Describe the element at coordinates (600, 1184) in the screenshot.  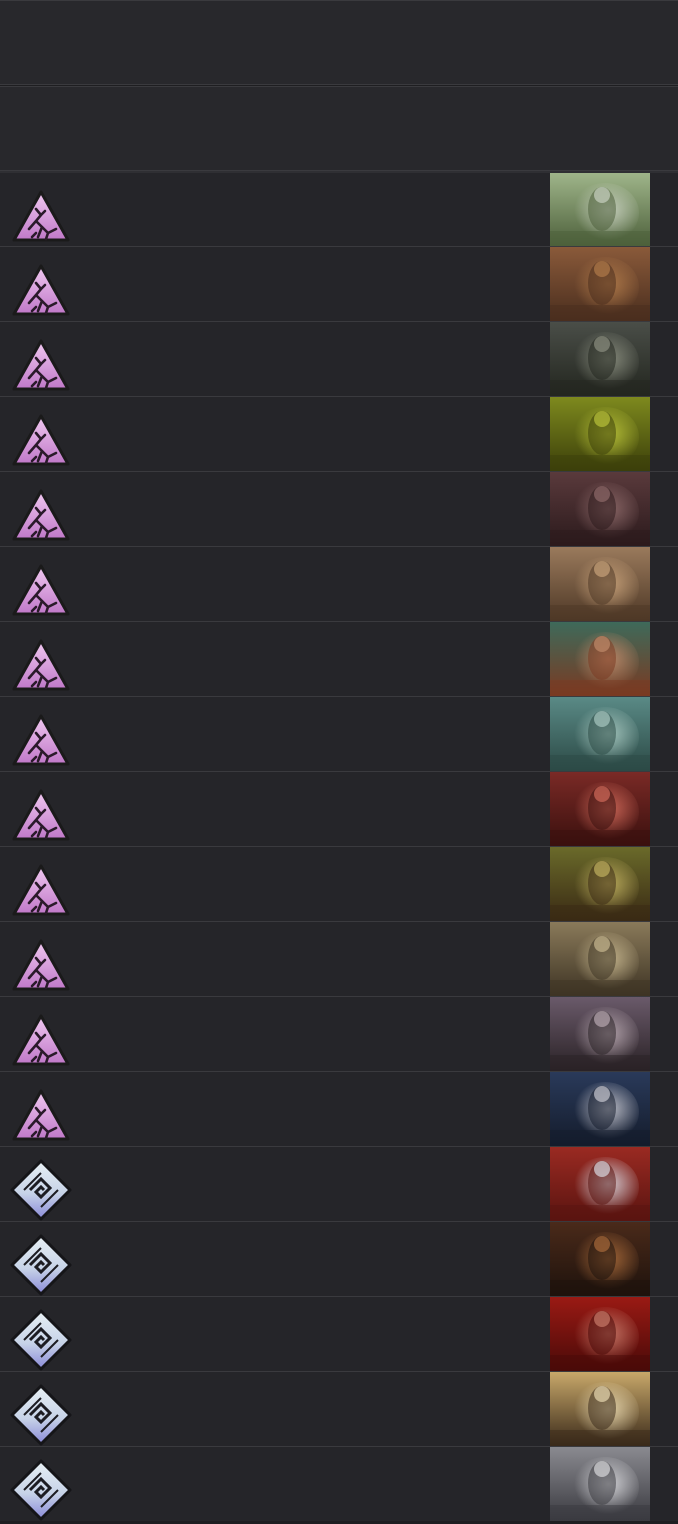
I see `charging-beast-art` at that location.